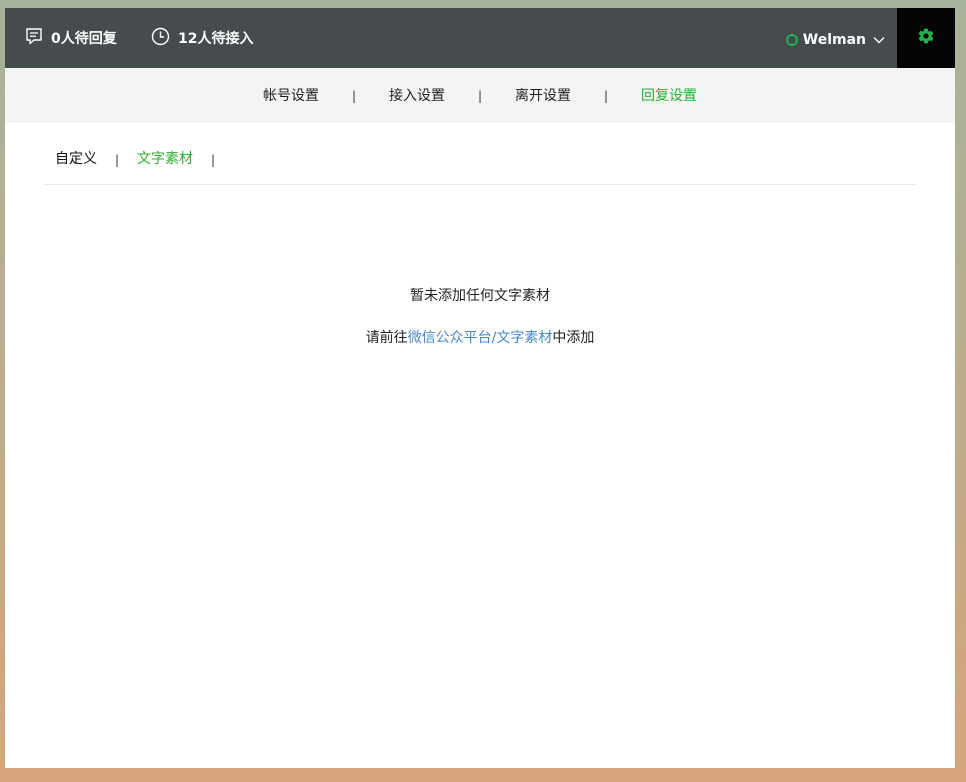  I want to click on empty-state-hint: 请前往微信公众平台/文字素材中添加, so click(480, 338).